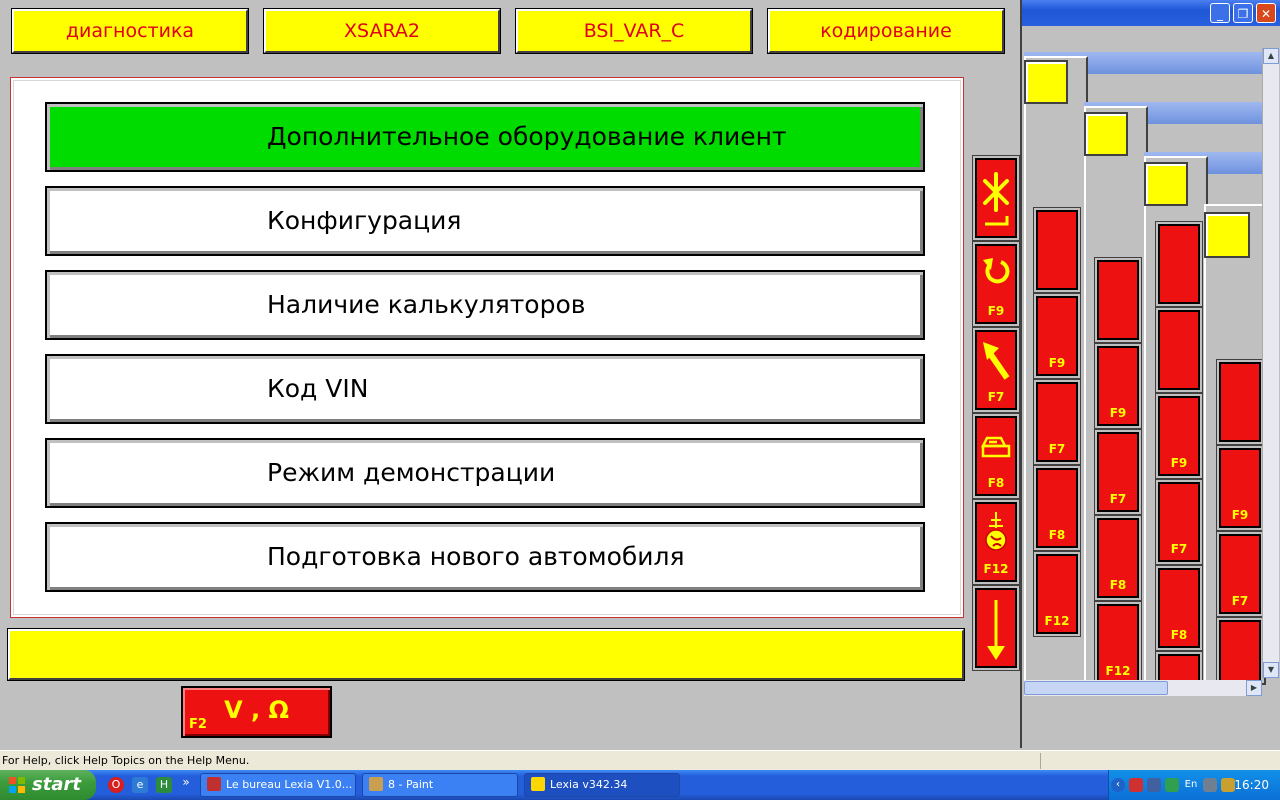 This screenshot has width=1280, height=800. Describe the element at coordinates (318, 388) in the screenshot. I see `menu-item-label: Код VIN` at that location.